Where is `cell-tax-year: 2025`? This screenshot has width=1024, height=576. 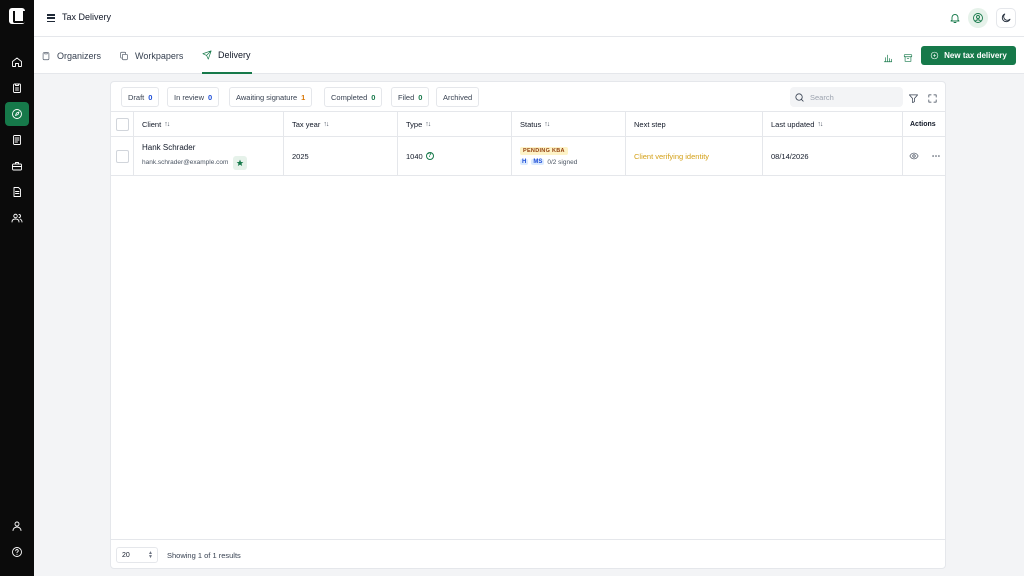 cell-tax-year: 2025 is located at coordinates (341, 156).